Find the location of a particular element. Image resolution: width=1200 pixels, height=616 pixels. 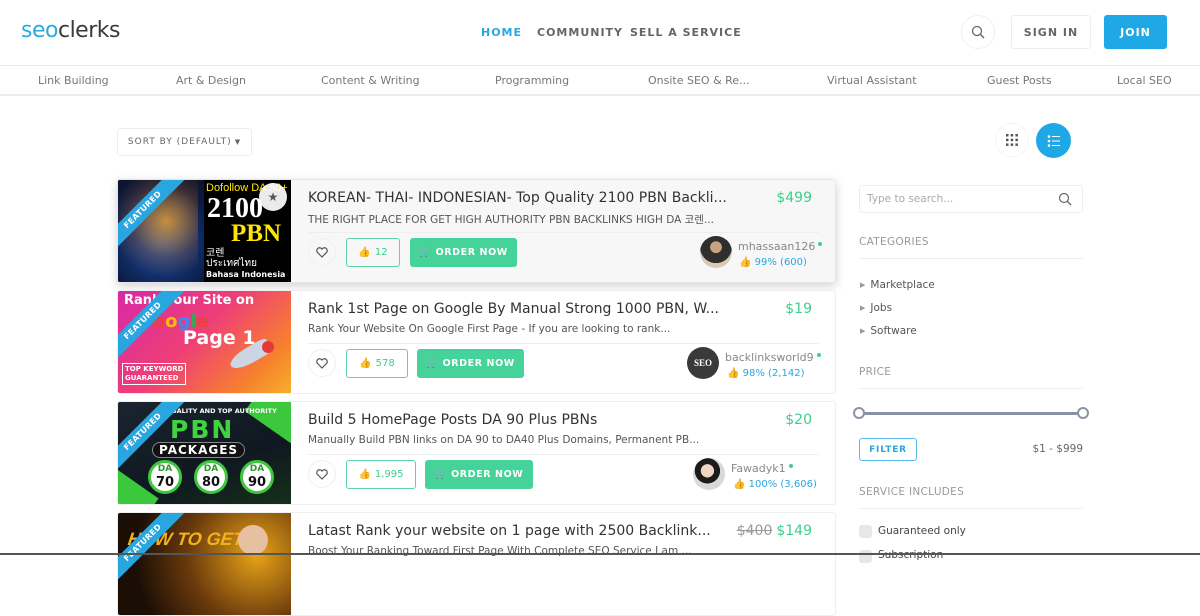

sidebar-category-marketplace: ▶ Marketplace is located at coordinates (897, 285).